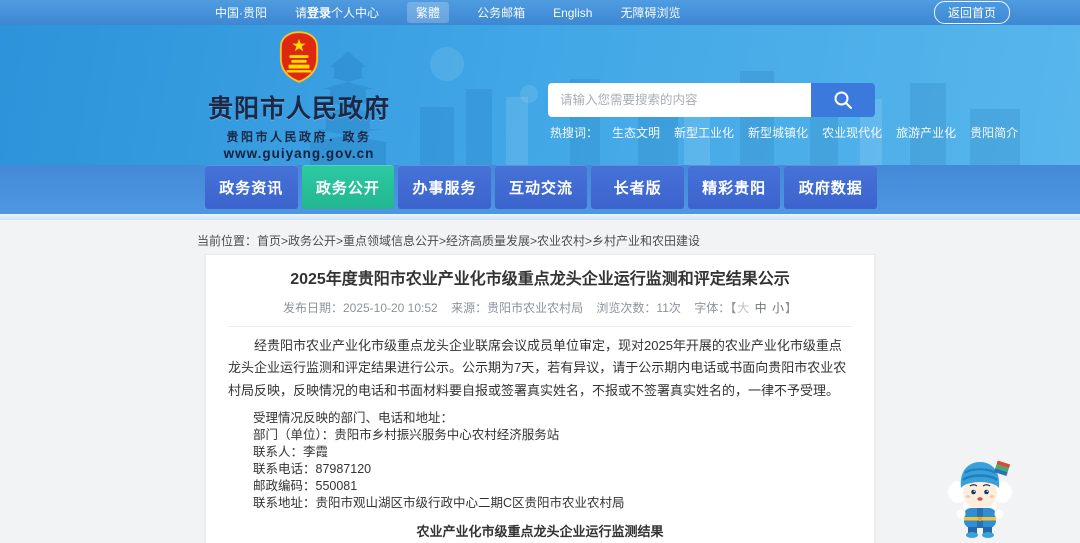 The width and height of the screenshot is (1080, 543). I want to click on article-title: 2025年度贵阳市农业产业化市级重点龙头企业运行监测和评定结果公示, so click(540, 279).